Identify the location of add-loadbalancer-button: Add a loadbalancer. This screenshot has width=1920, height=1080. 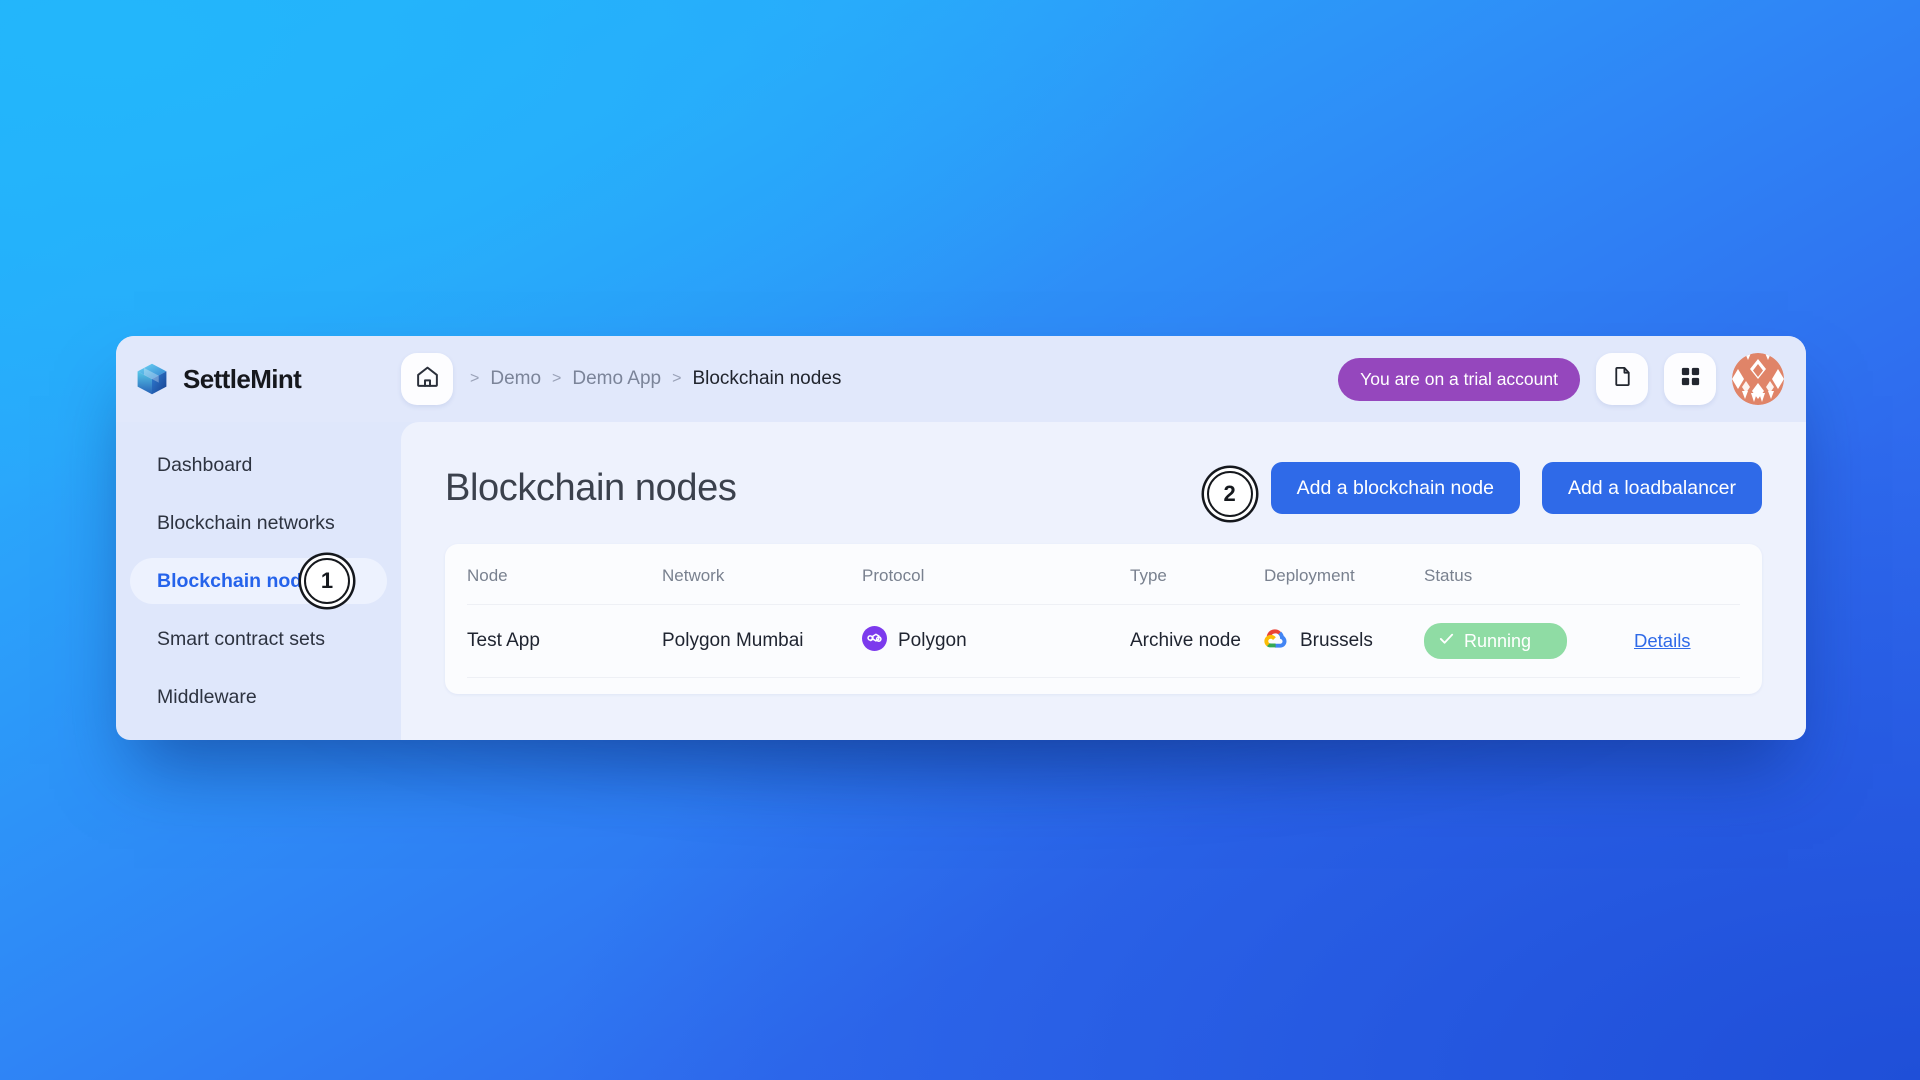
(1651, 488).